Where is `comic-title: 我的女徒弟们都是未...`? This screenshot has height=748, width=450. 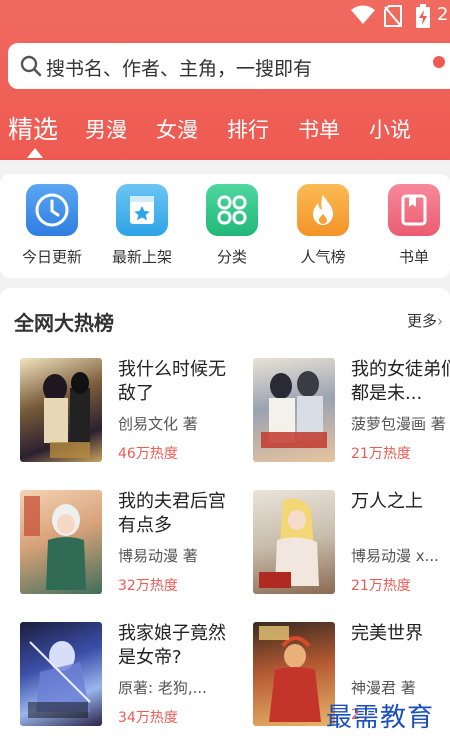 comic-title: 我的女徒弟们都是未... is located at coordinates (400, 382).